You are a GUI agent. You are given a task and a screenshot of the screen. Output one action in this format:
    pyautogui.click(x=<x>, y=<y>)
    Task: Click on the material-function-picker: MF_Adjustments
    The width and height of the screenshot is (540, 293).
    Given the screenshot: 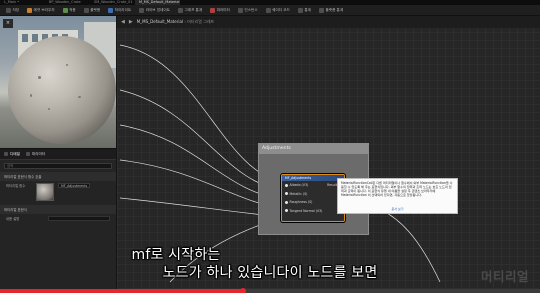 What is the action you would take?
    pyautogui.click(x=74, y=185)
    